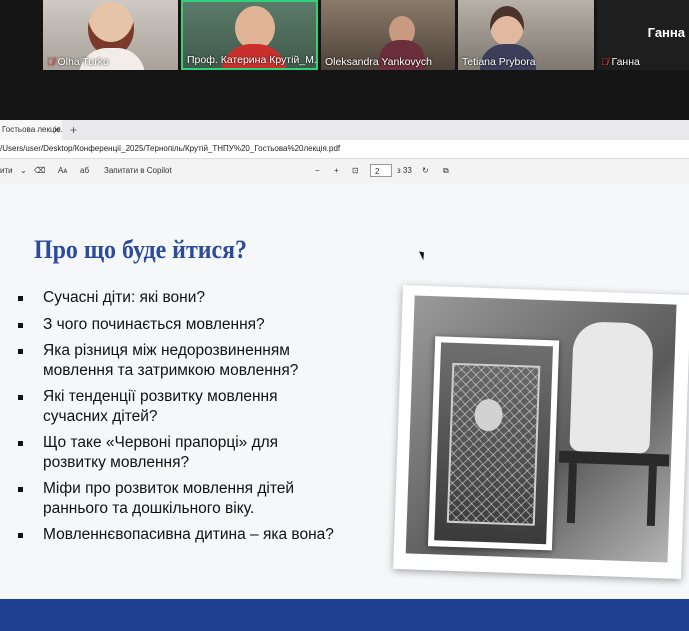 Image resolution: width=689 pixels, height=631 pixels. I want to click on fit-page-icon: ⊡, so click(355, 171).